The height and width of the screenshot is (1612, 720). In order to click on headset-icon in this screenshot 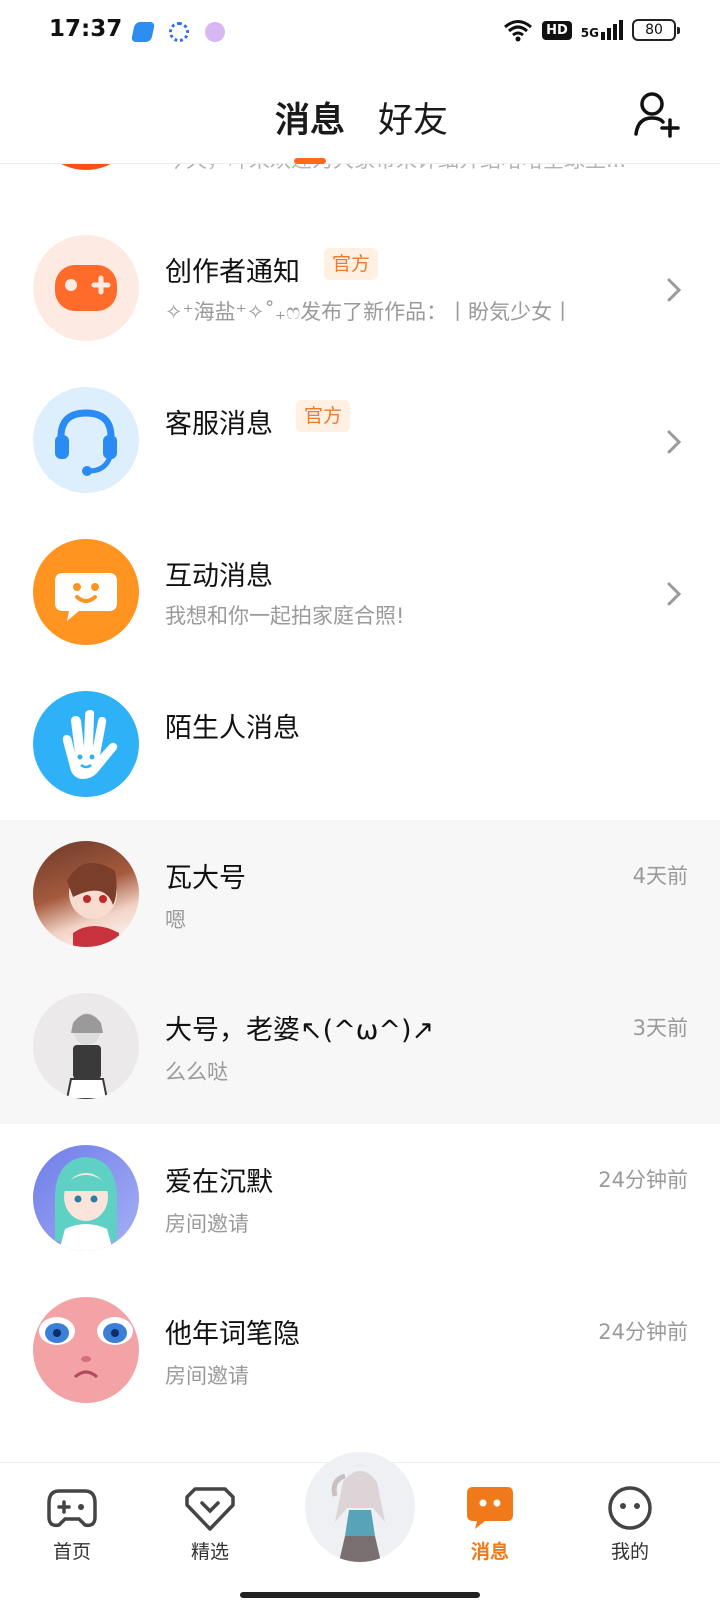, I will do `click(86, 442)`.